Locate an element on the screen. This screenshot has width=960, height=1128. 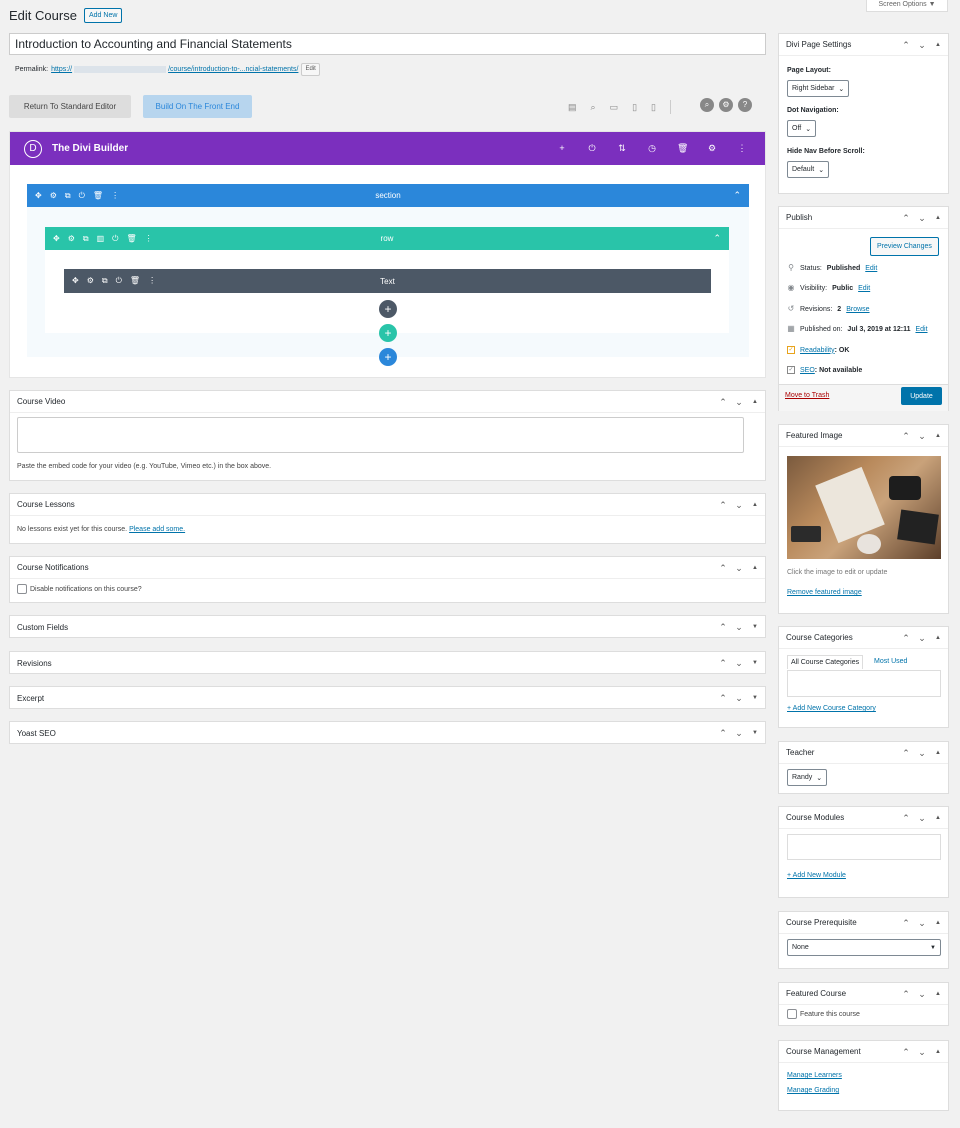
featured-course-header: Featured Course ⌃ ⌄ ▲ is located at coordinates (863, 994).